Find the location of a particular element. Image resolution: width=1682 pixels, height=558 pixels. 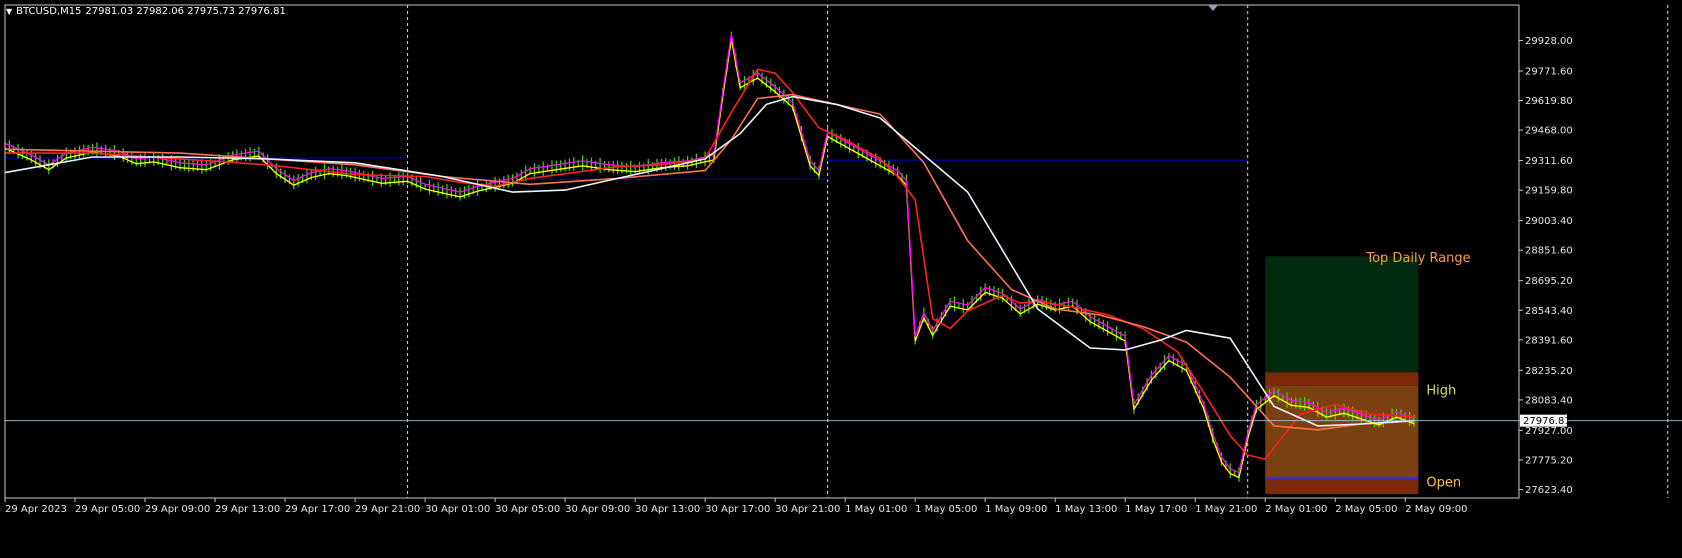

open-band-zone is located at coordinates (1342, 486).